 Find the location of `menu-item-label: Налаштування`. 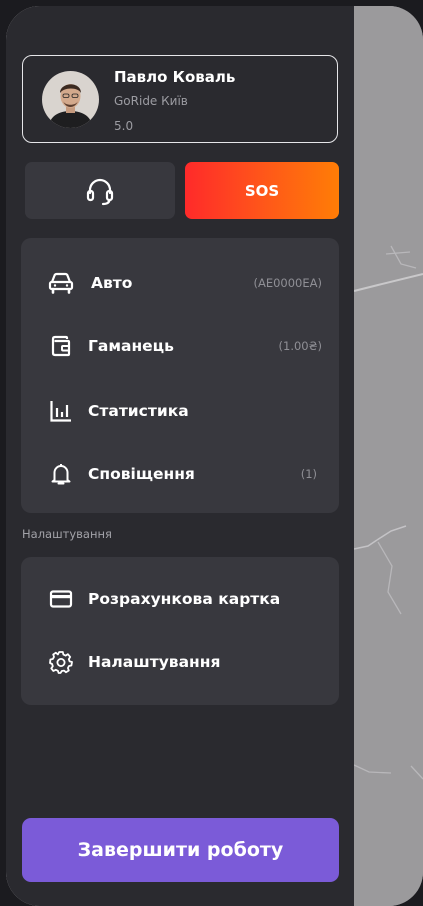

menu-item-label: Налаштування is located at coordinates (154, 662).